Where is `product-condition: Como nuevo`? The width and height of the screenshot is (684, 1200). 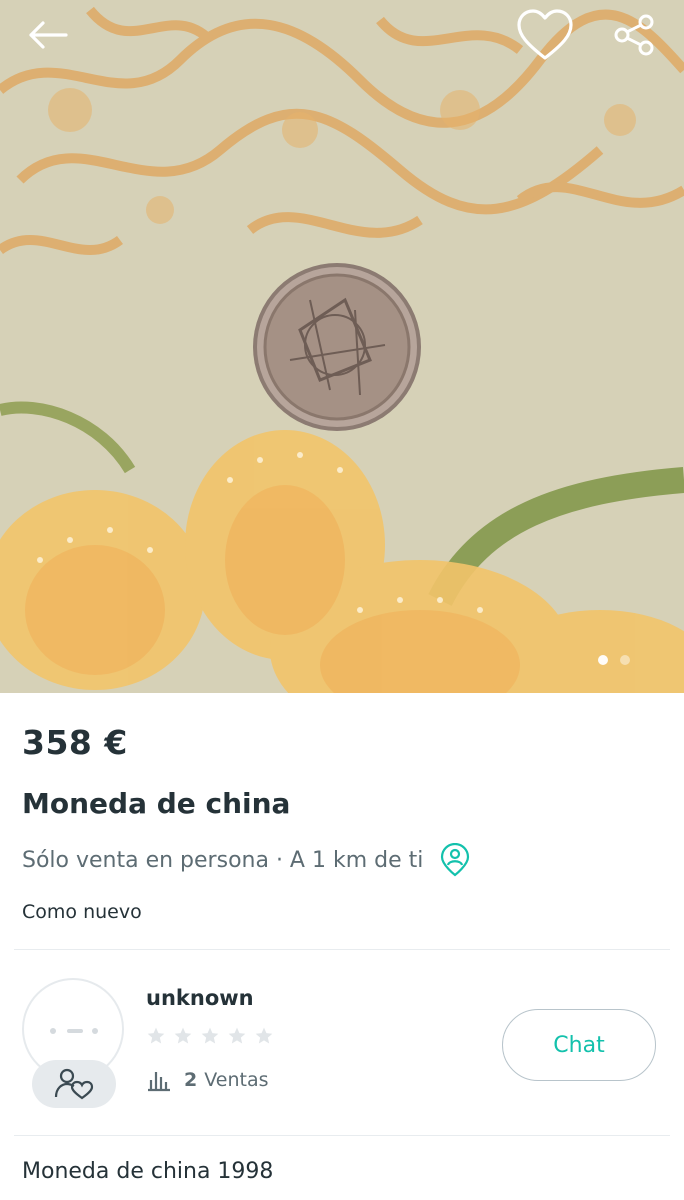 product-condition: Como nuevo is located at coordinates (82, 912).